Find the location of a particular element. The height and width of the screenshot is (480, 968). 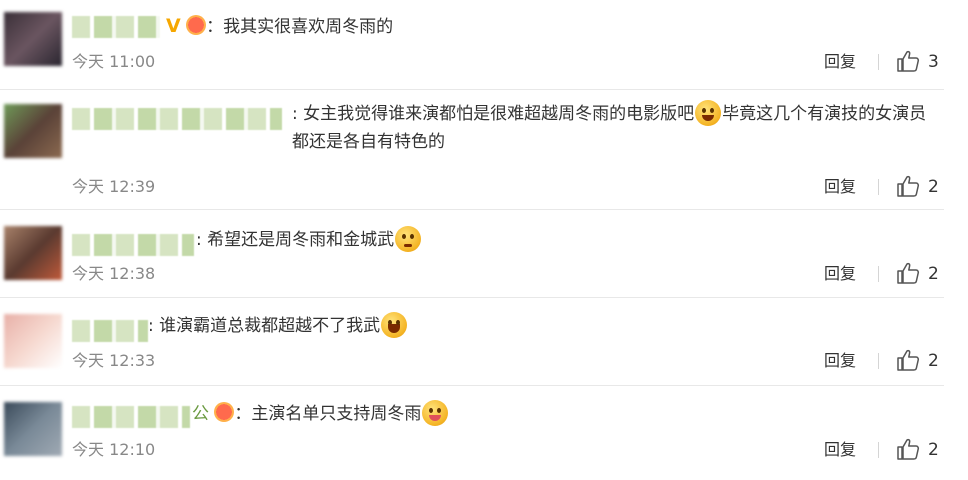

comment-time: 今天 12:10 is located at coordinates (114, 449).